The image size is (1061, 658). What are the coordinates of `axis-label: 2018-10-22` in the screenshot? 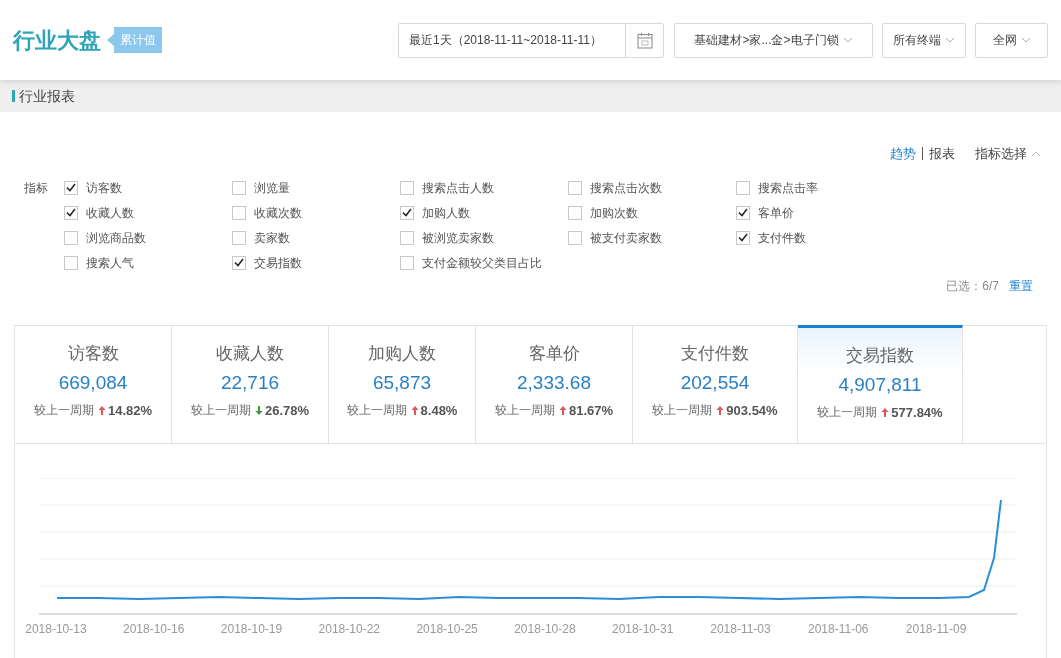 It's located at (349, 629).